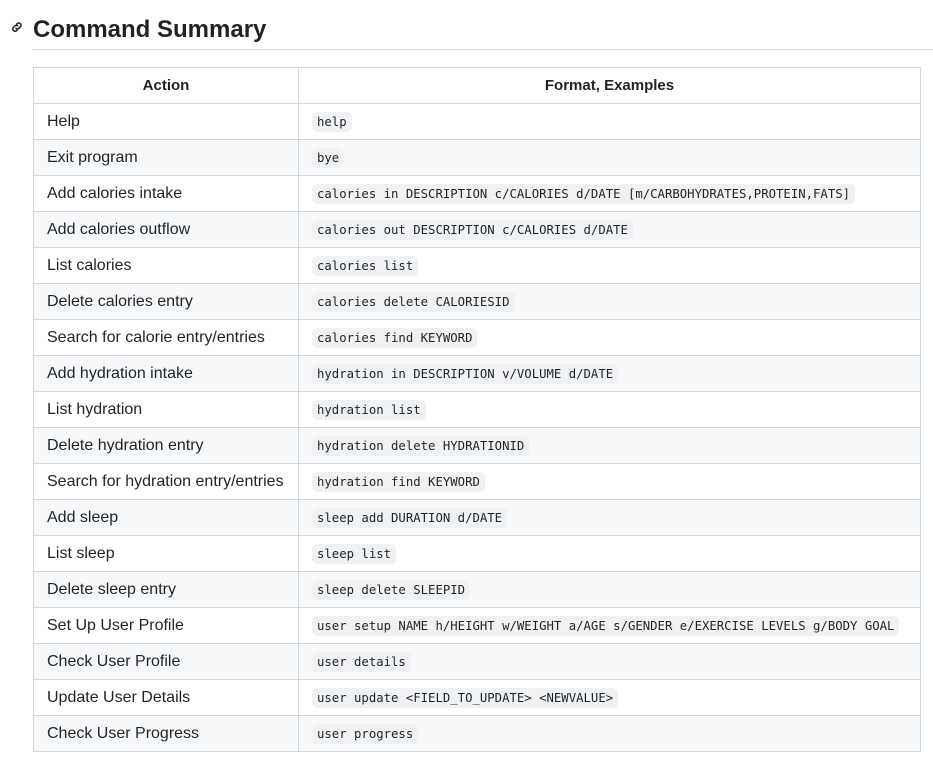 Image resolution: width=933 pixels, height=781 pixels. What do you see at coordinates (361, 661) in the screenshot?
I see `command-code: user details` at bounding box center [361, 661].